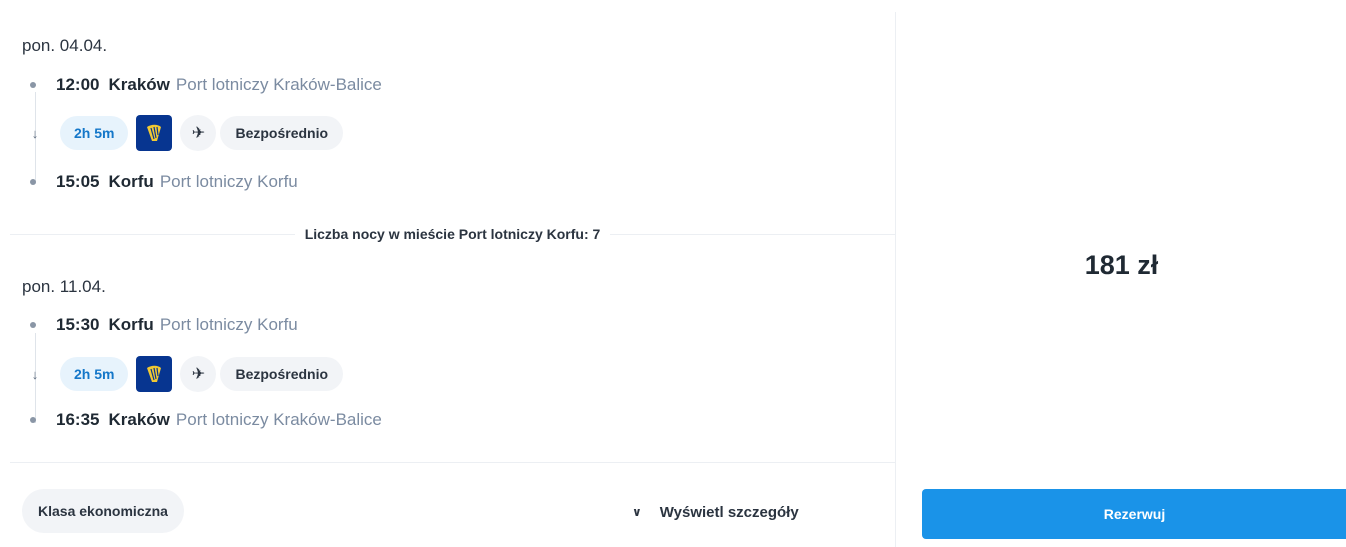  Describe the element at coordinates (729, 512) in the screenshot. I see `show-details-label: Wyświetl szczegóły` at that location.